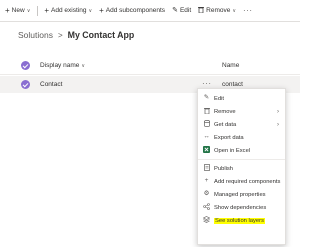 This screenshot has height=247, width=320. I want to click on menu-item-managed-properties: ⚙ Managed properties, so click(241, 194).